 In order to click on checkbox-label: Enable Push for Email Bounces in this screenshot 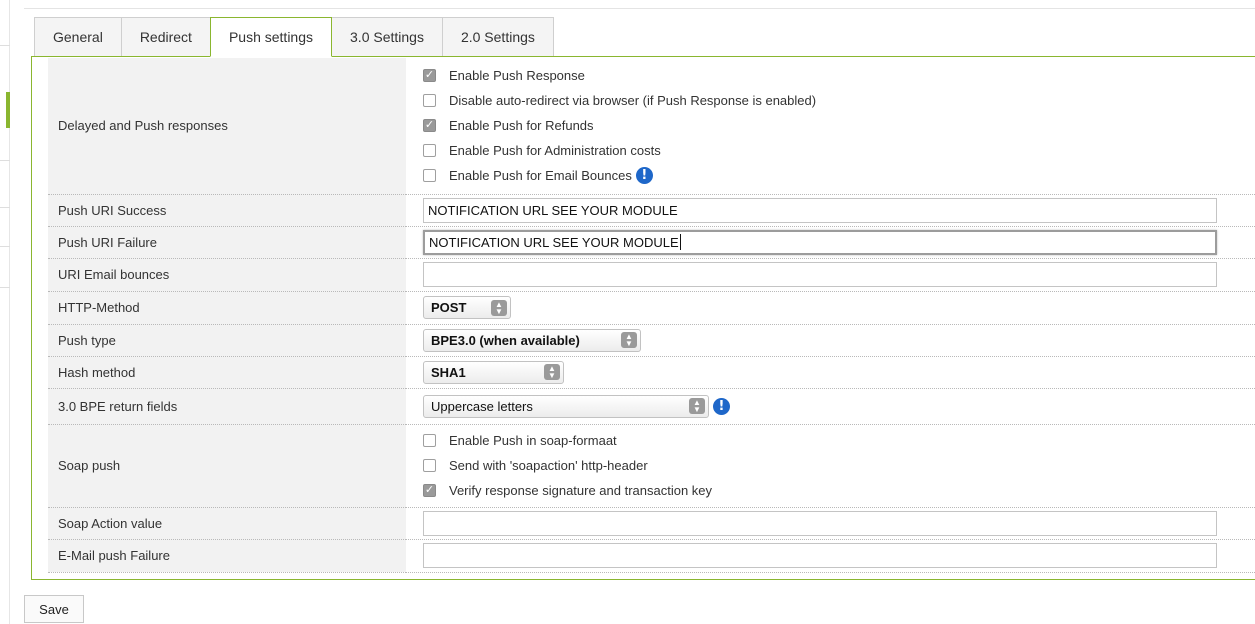, I will do `click(540, 176)`.